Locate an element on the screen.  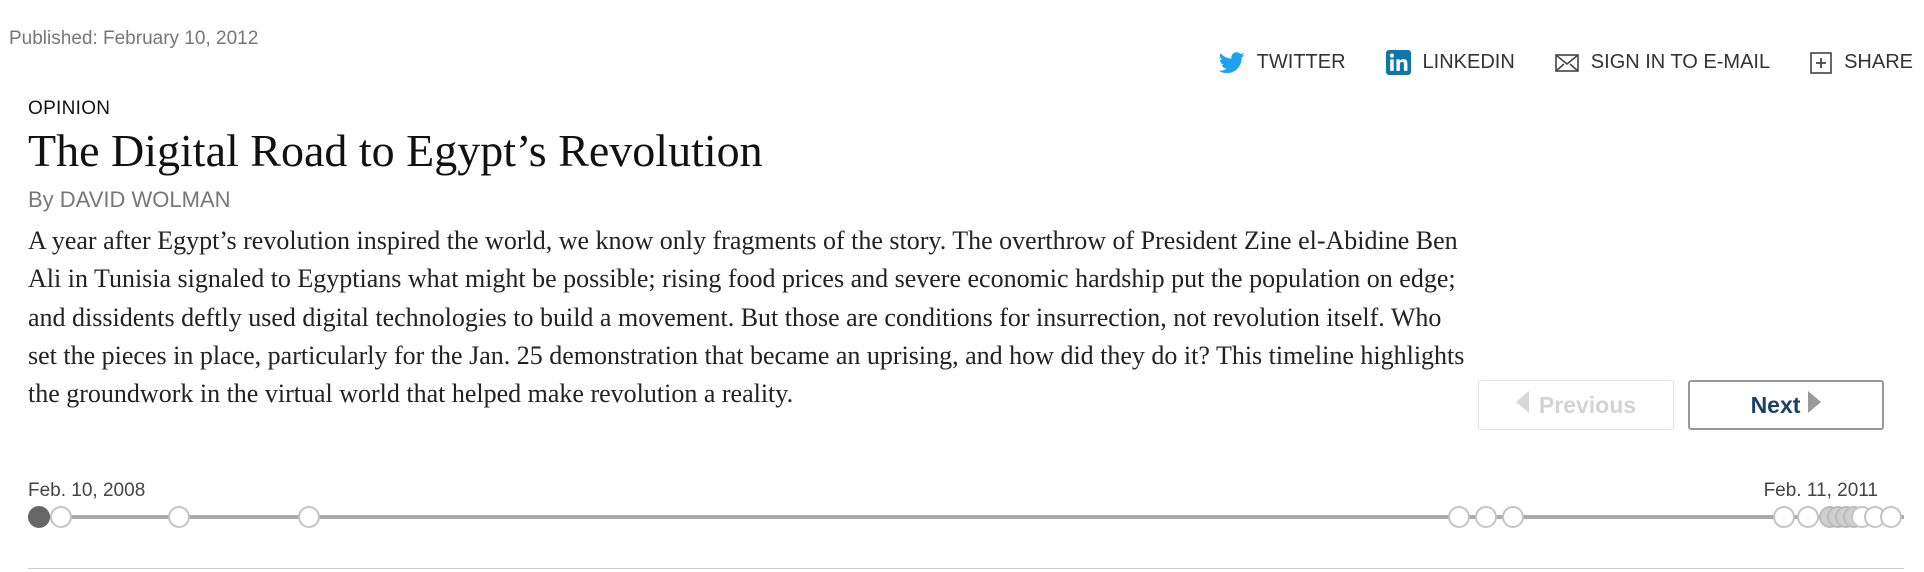
linkedin-share-link: LINKEDIN is located at coordinates (1450, 62).